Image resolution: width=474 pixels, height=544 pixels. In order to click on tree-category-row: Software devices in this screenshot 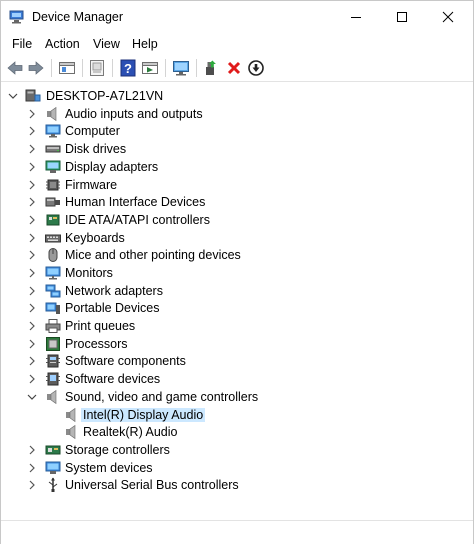, I will do `click(237, 379)`.